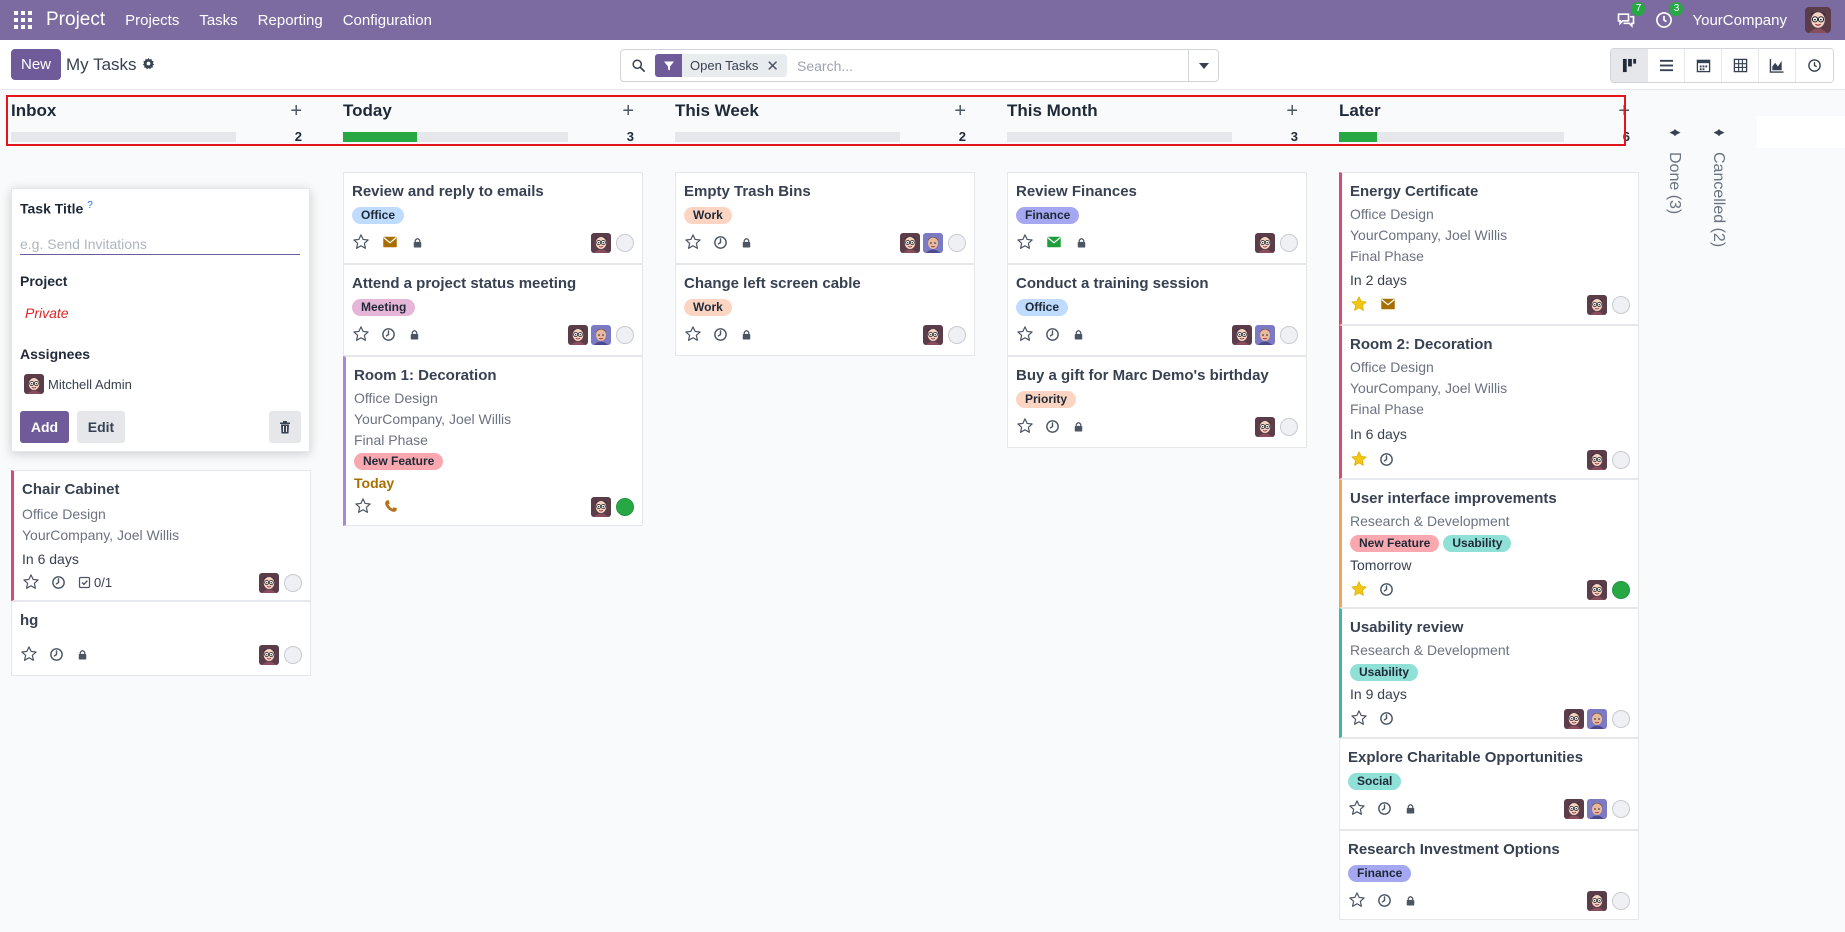 This screenshot has width=1845, height=932. What do you see at coordinates (1157, 310) in the screenshot?
I see `task-card: Conduct a training session Office` at bounding box center [1157, 310].